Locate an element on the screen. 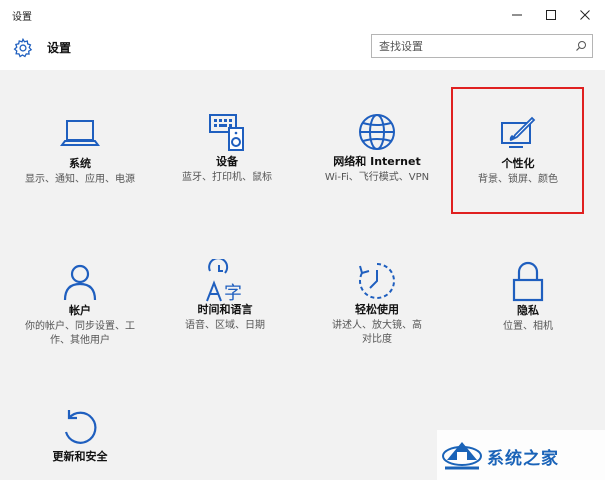 The height and width of the screenshot is (480, 605). category-devices: 设备 蓝牙、打印机、鼠标 is located at coordinates (227, 148).